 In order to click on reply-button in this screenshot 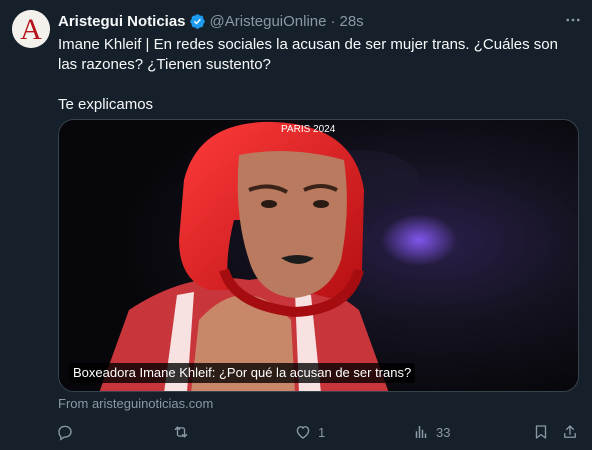, I will do `click(68, 432)`.